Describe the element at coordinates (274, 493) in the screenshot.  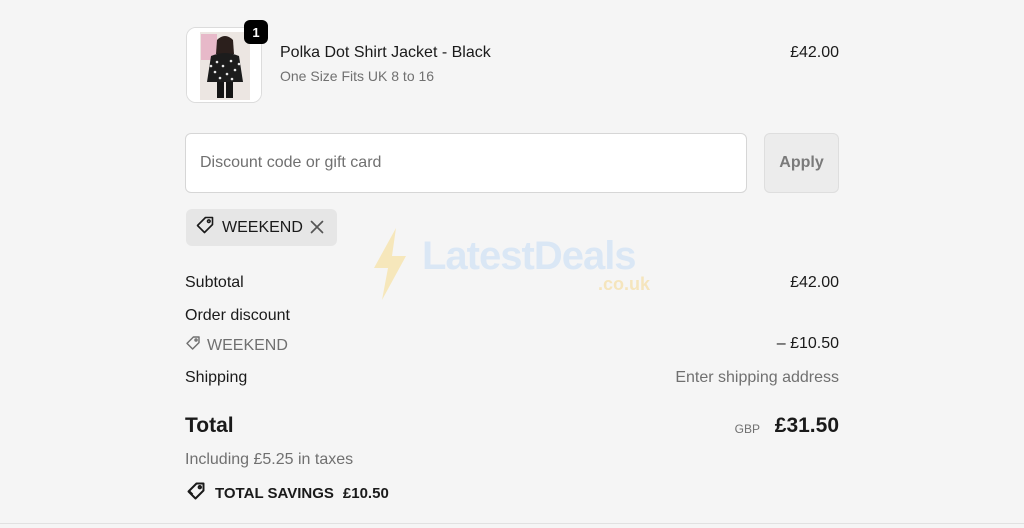
I see `savings-label: TOTAL SAVINGS` at that location.